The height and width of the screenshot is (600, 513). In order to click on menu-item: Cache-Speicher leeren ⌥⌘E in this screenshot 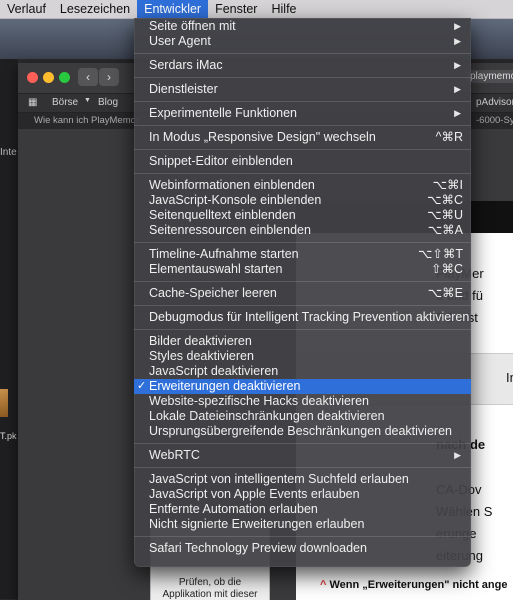, I will do `click(302, 293)`.